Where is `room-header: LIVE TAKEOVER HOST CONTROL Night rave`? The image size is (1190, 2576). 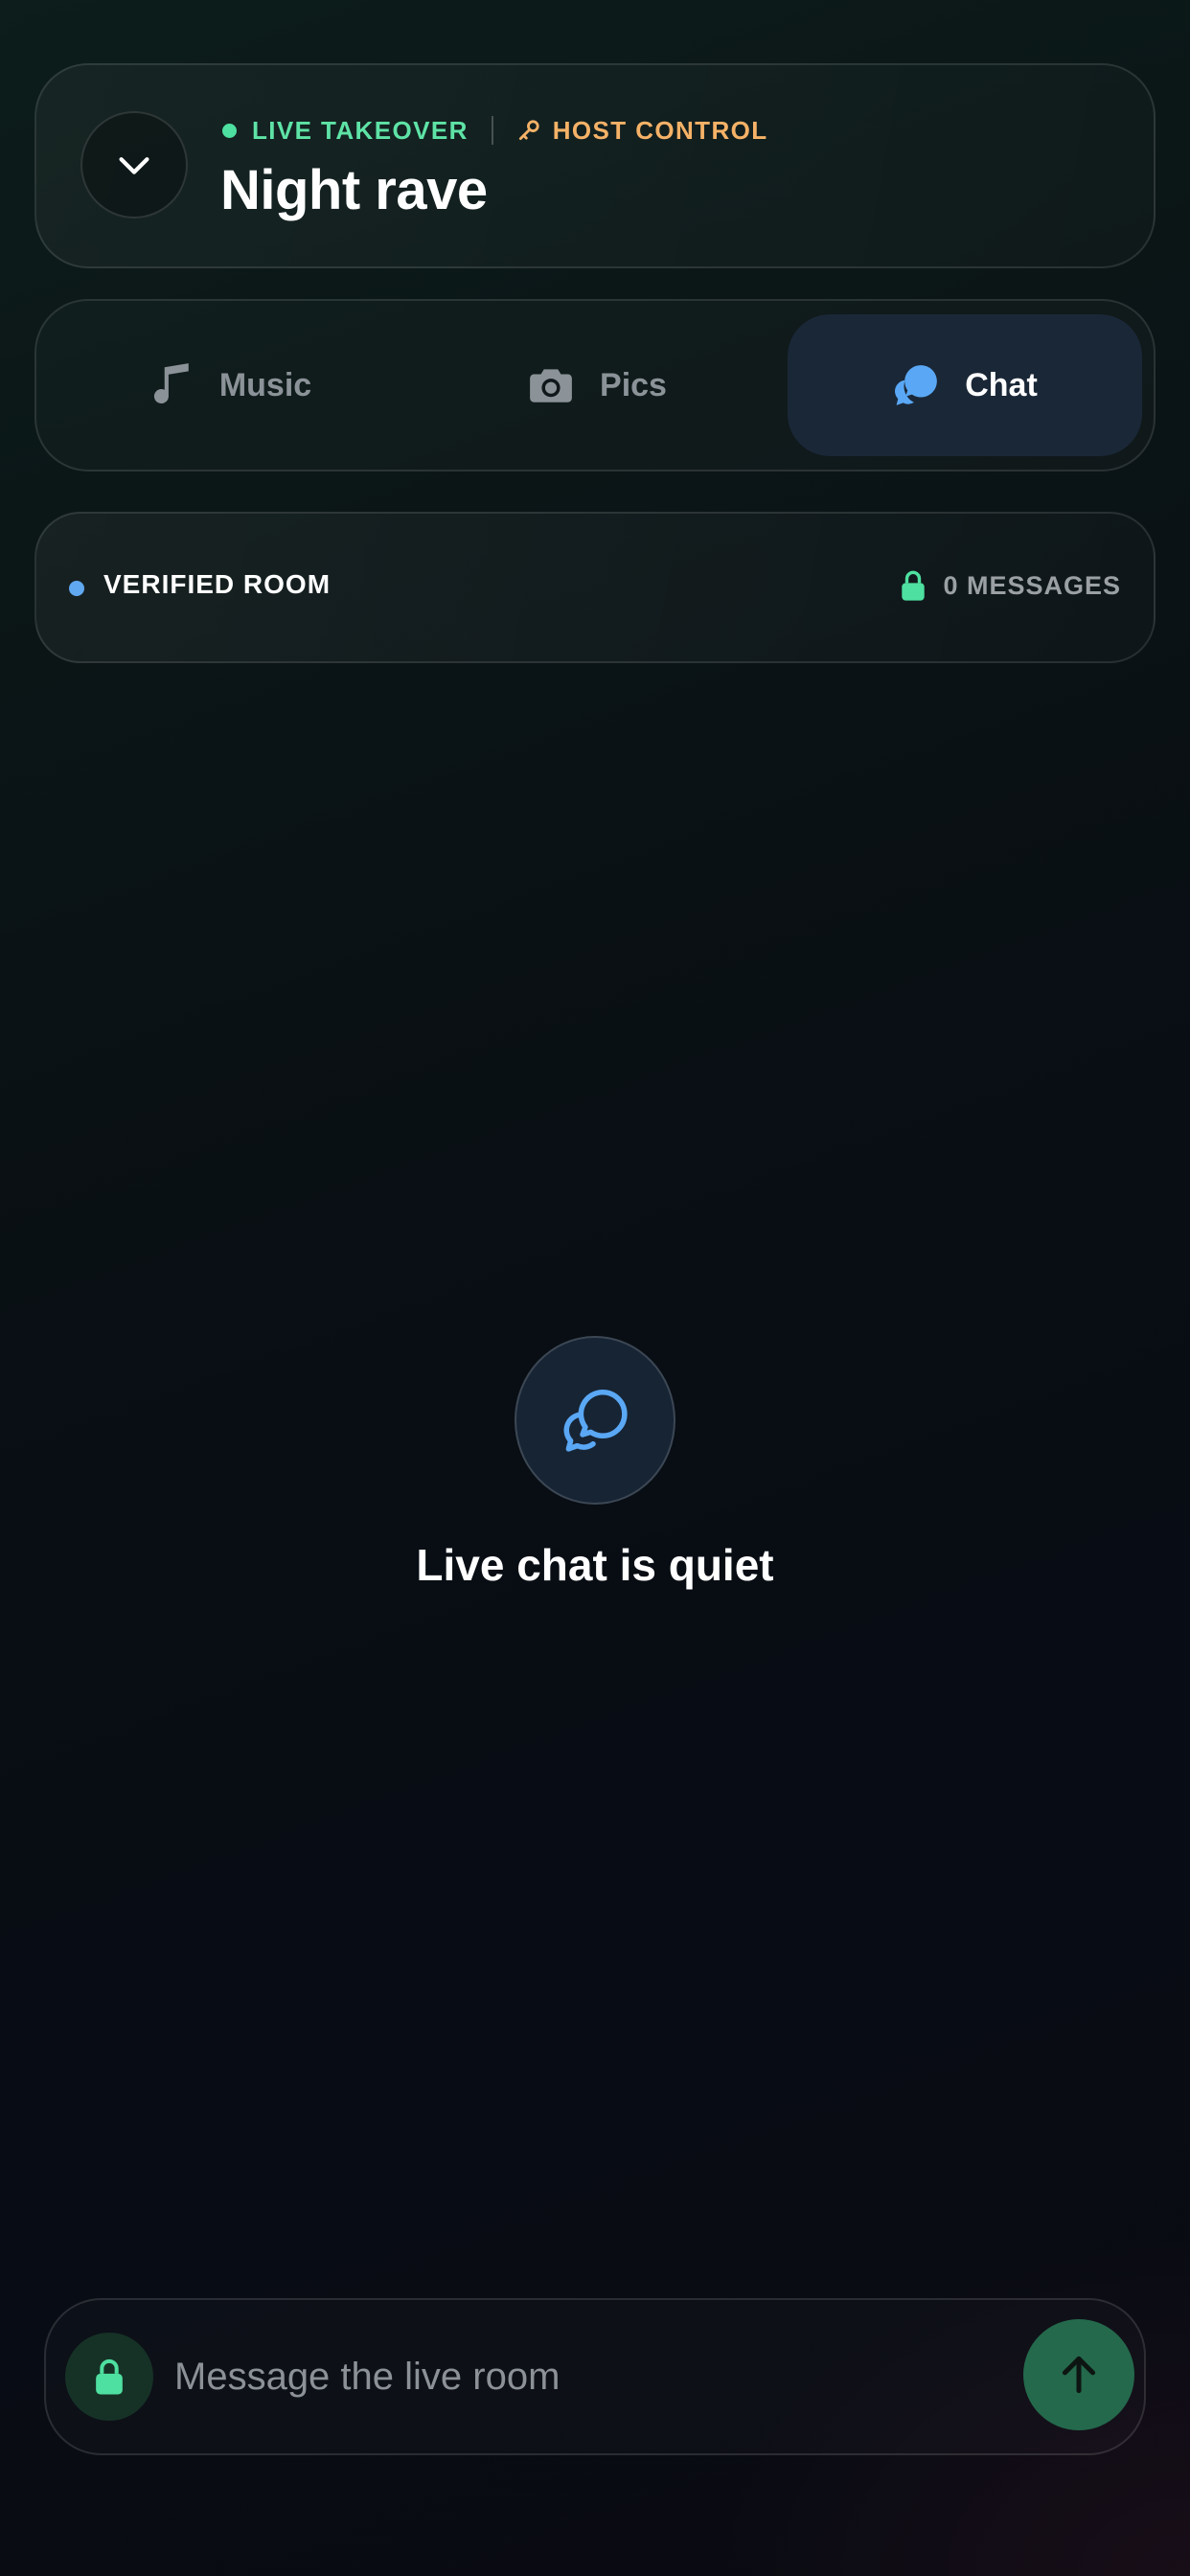
room-header: LIVE TAKEOVER HOST CONTROL Night rave is located at coordinates (595, 165).